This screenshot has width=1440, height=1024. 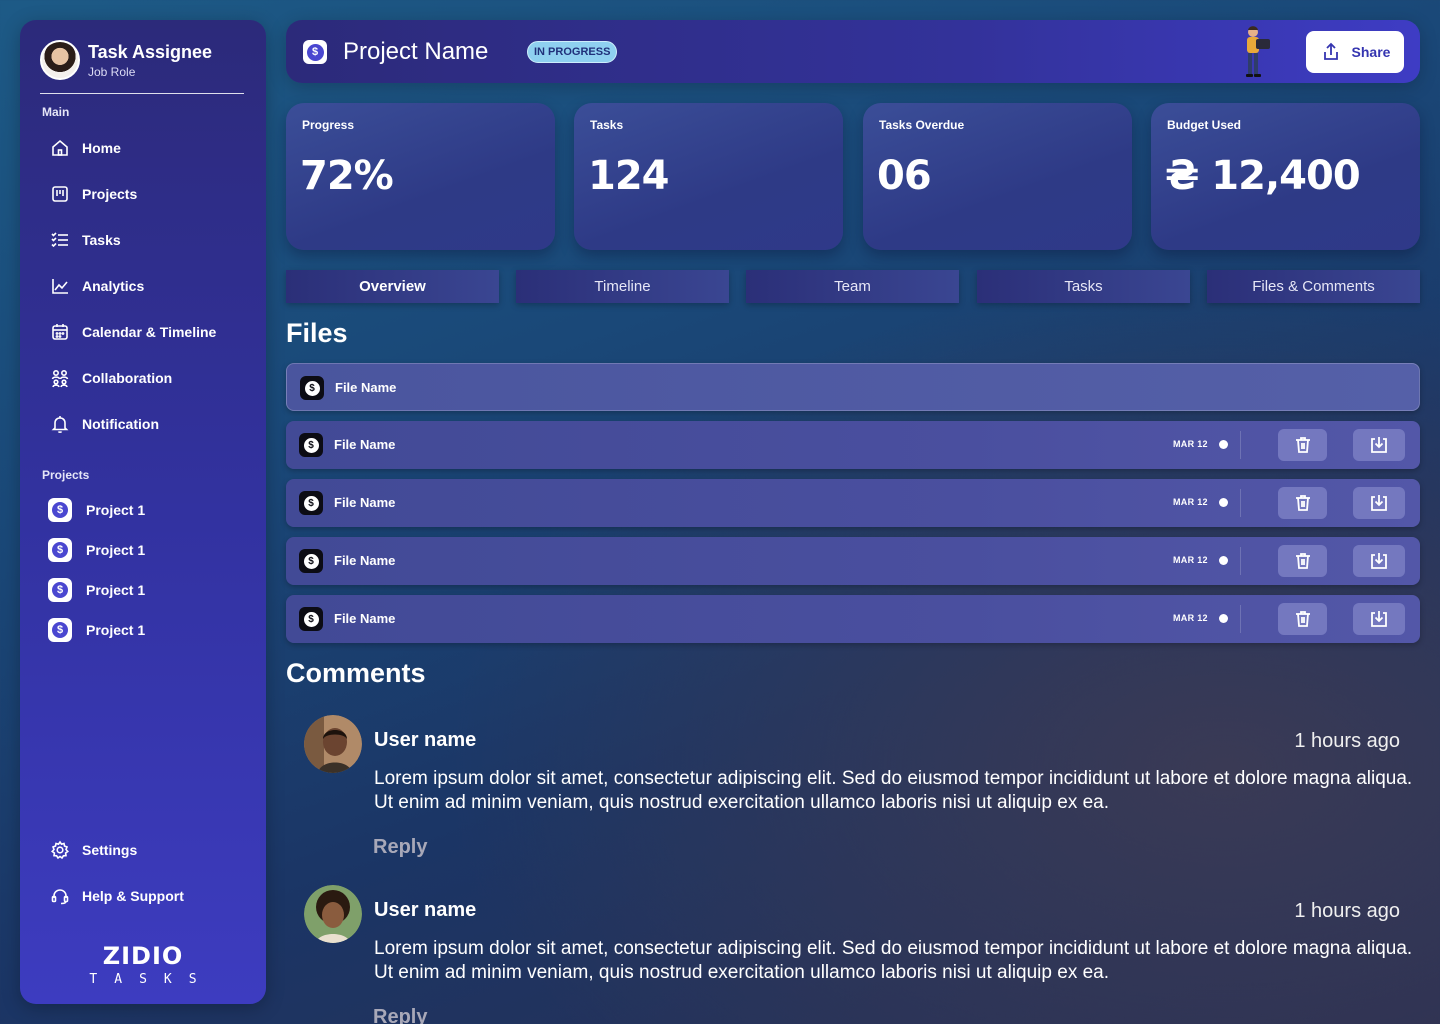 I want to click on sidebar-project-4: $ Project 1, so click(x=96, y=630).